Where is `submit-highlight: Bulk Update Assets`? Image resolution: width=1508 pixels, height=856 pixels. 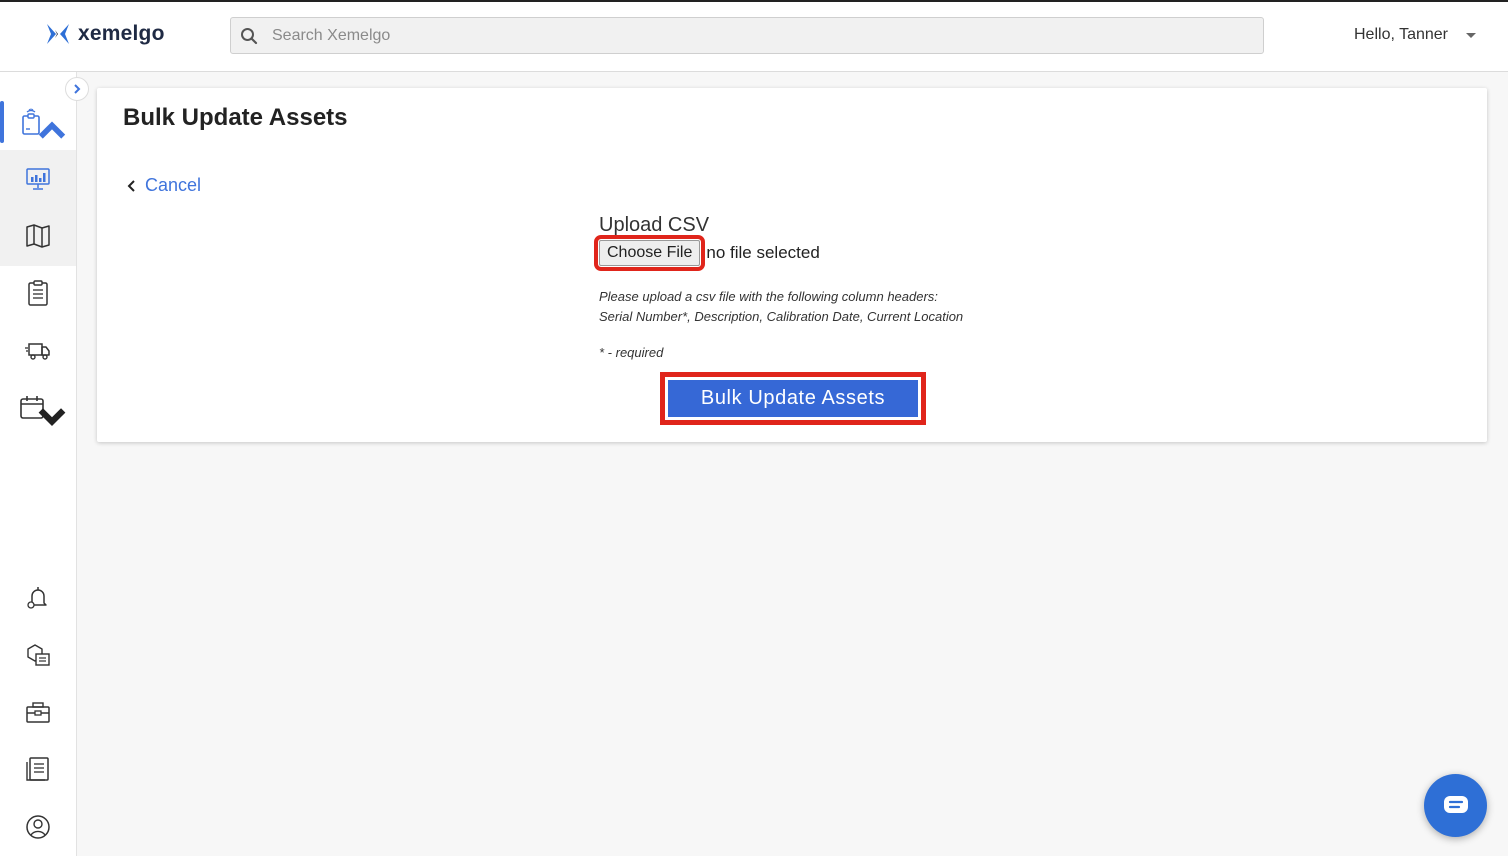
submit-highlight: Bulk Update Assets is located at coordinates (793, 398).